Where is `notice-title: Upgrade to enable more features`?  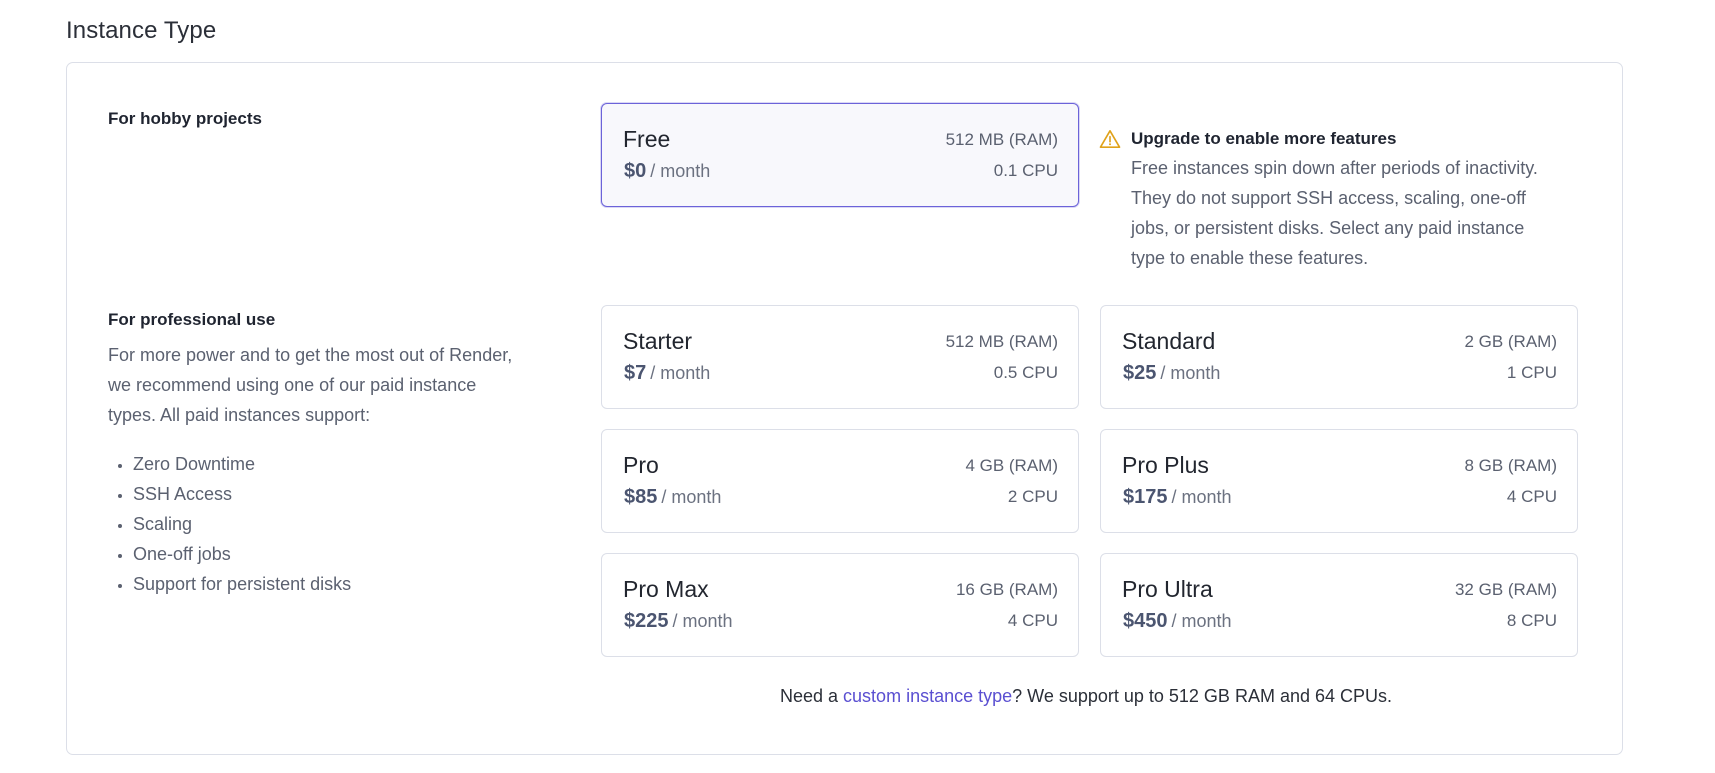
notice-title: Upgrade to enable more features is located at coordinates (1264, 138).